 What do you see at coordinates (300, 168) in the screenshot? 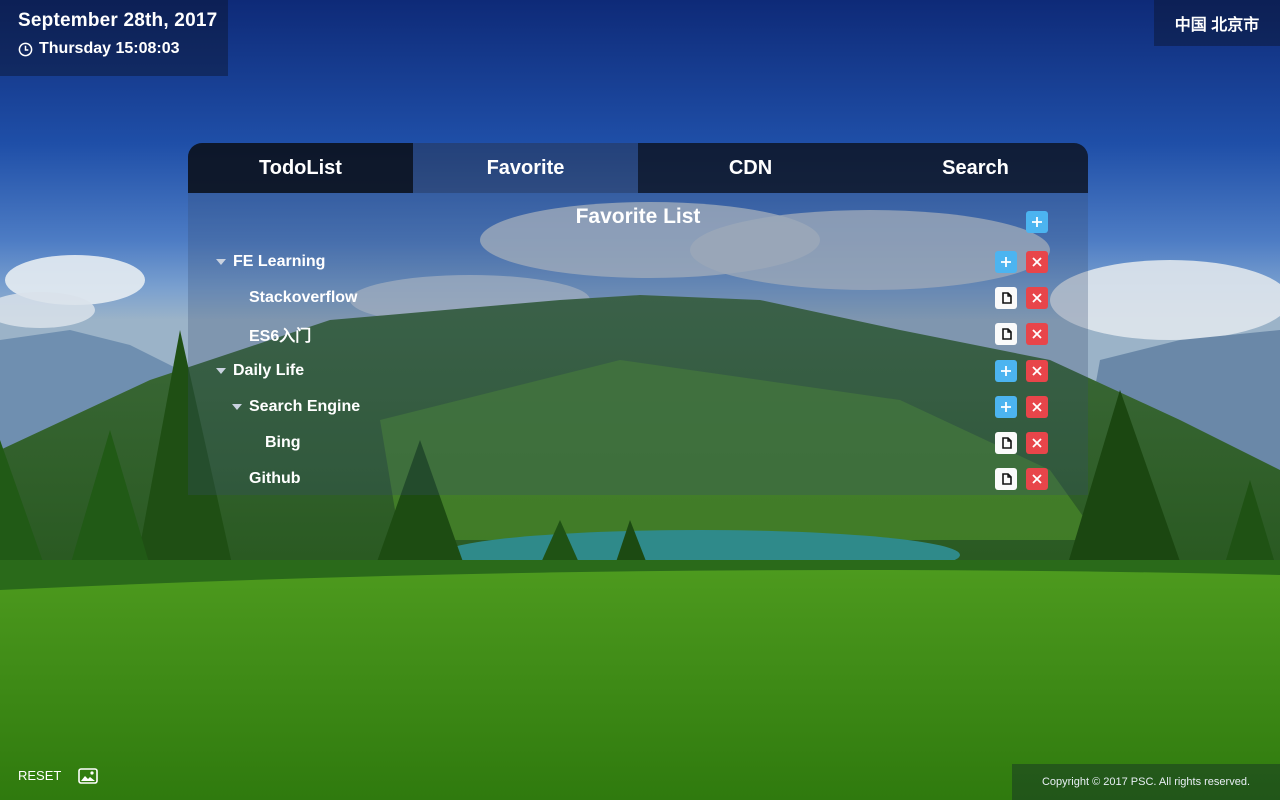
I see `tab-todolist: TodoList` at bounding box center [300, 168].